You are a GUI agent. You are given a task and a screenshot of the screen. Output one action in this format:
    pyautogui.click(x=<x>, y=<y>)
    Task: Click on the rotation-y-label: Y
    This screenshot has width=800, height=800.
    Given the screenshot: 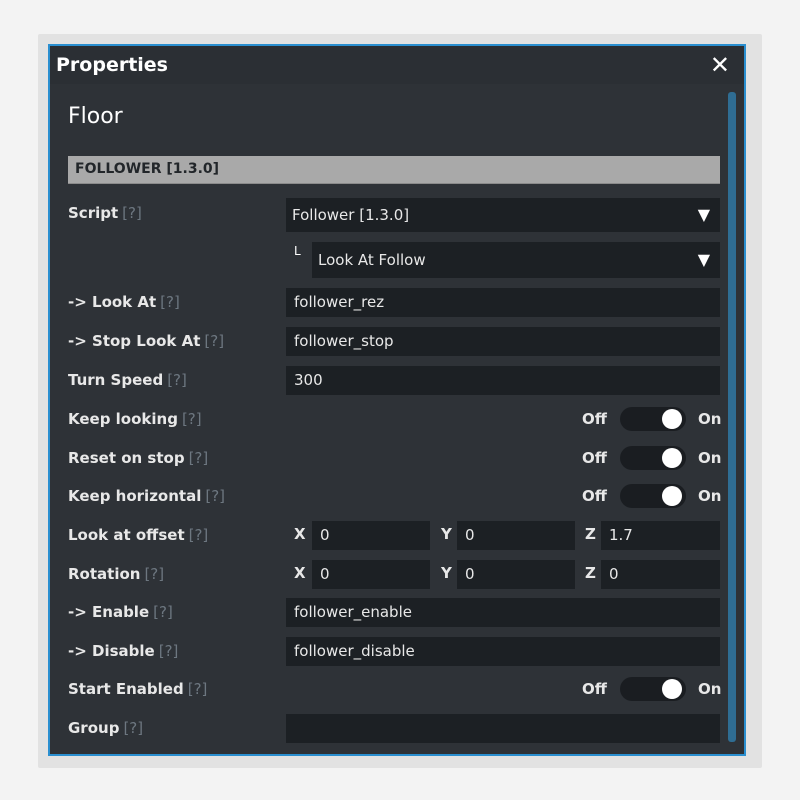 What is the action you would take?
    pyautogui.click(x=446, y=573)
    